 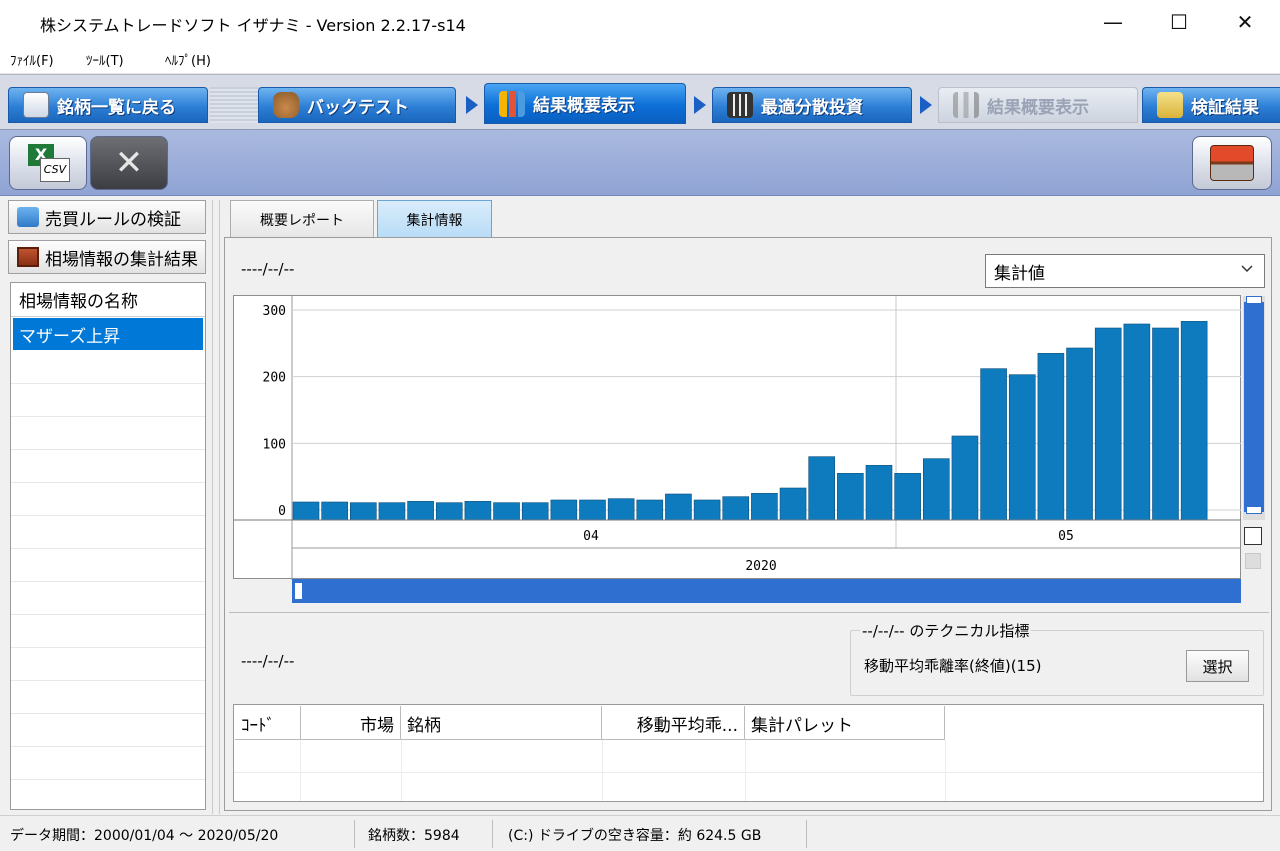 What do you see at coordinates (1225, 107) in the screenshot?
I see `wizard-tab-label: 検証結果` at bounding box center [1225, 107].